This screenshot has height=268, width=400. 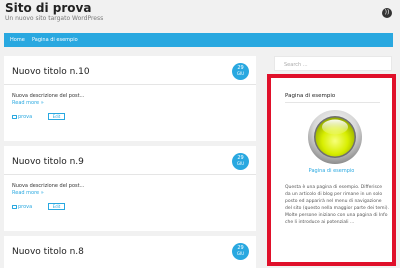 What do you see at coordinates (335, 137) in the screenshot?
I see `lightbulb-button-image` at bounding box center [335, 137].